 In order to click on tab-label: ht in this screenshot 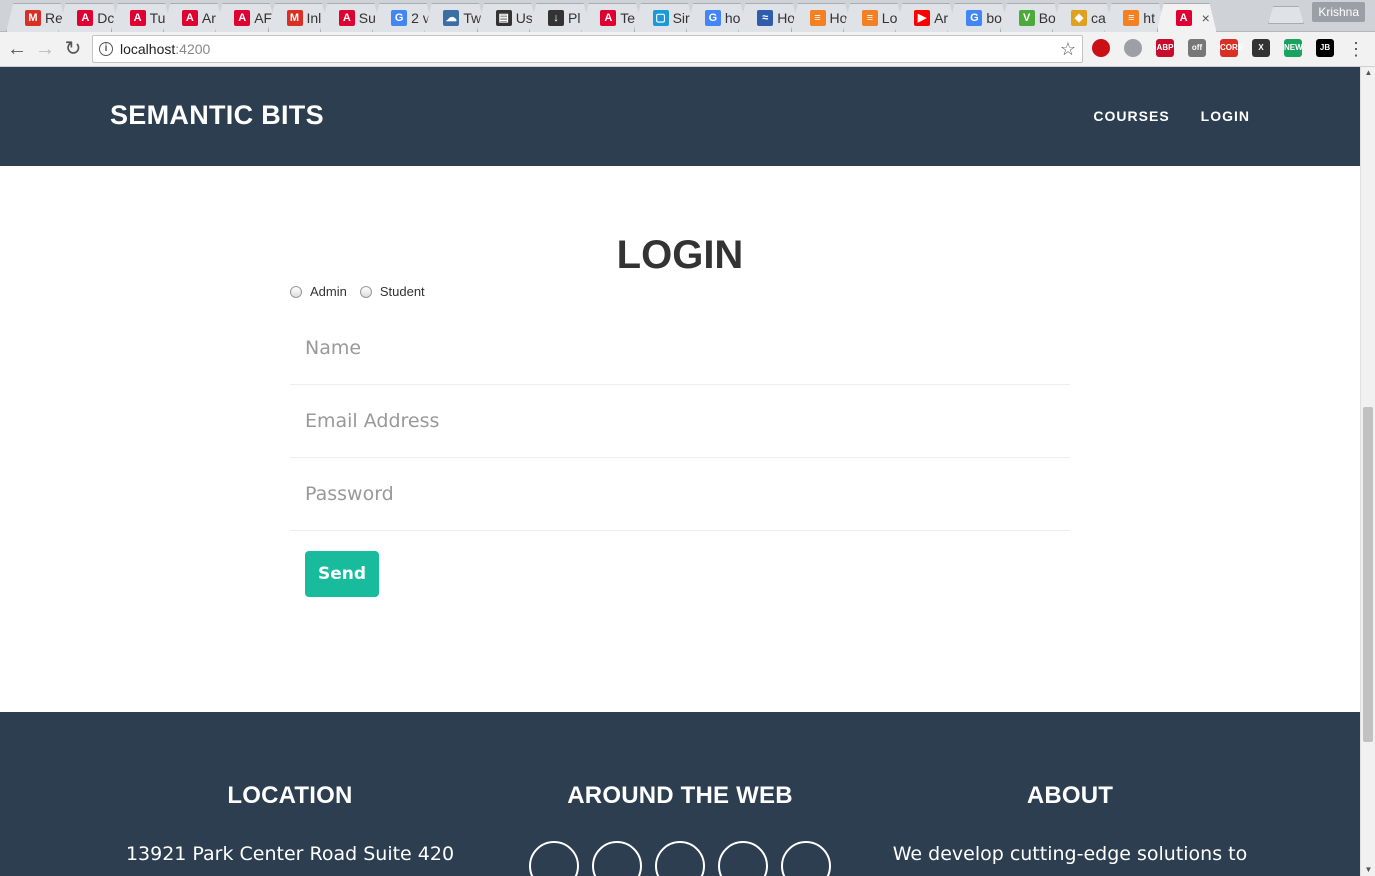, I will do `click(1149, 18)`.